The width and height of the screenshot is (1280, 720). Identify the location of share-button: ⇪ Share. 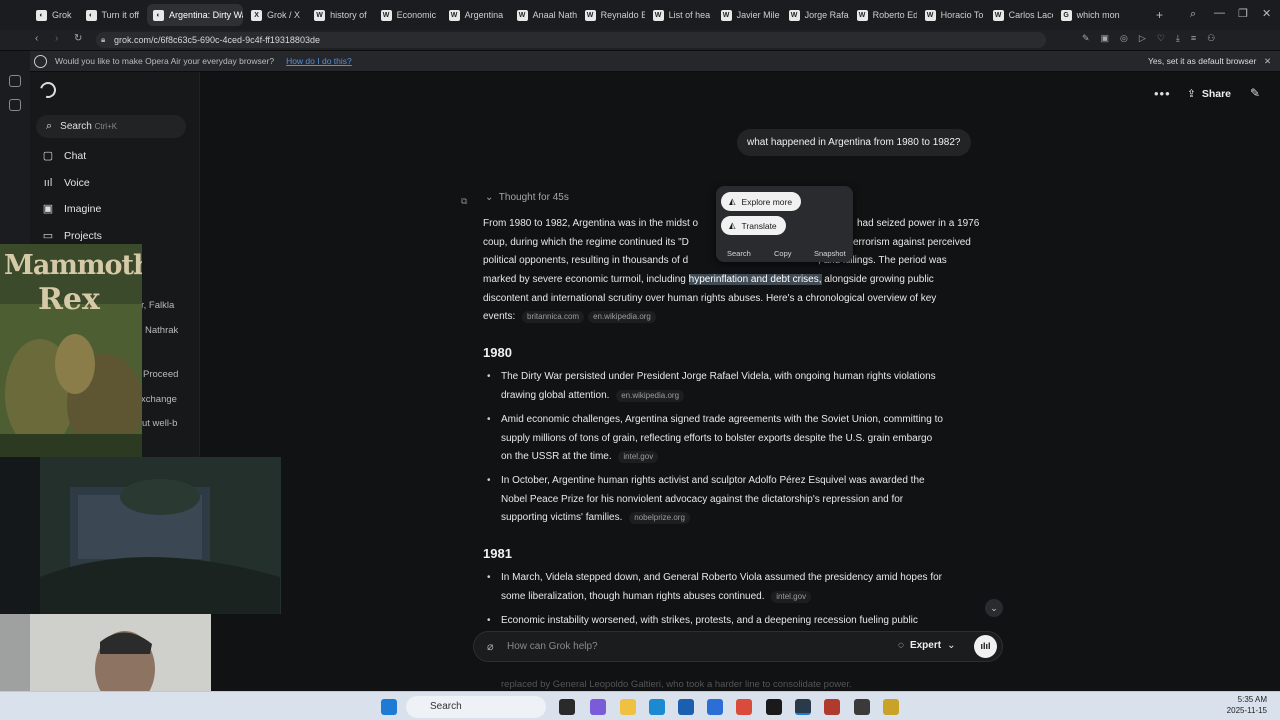
(1209, 94).